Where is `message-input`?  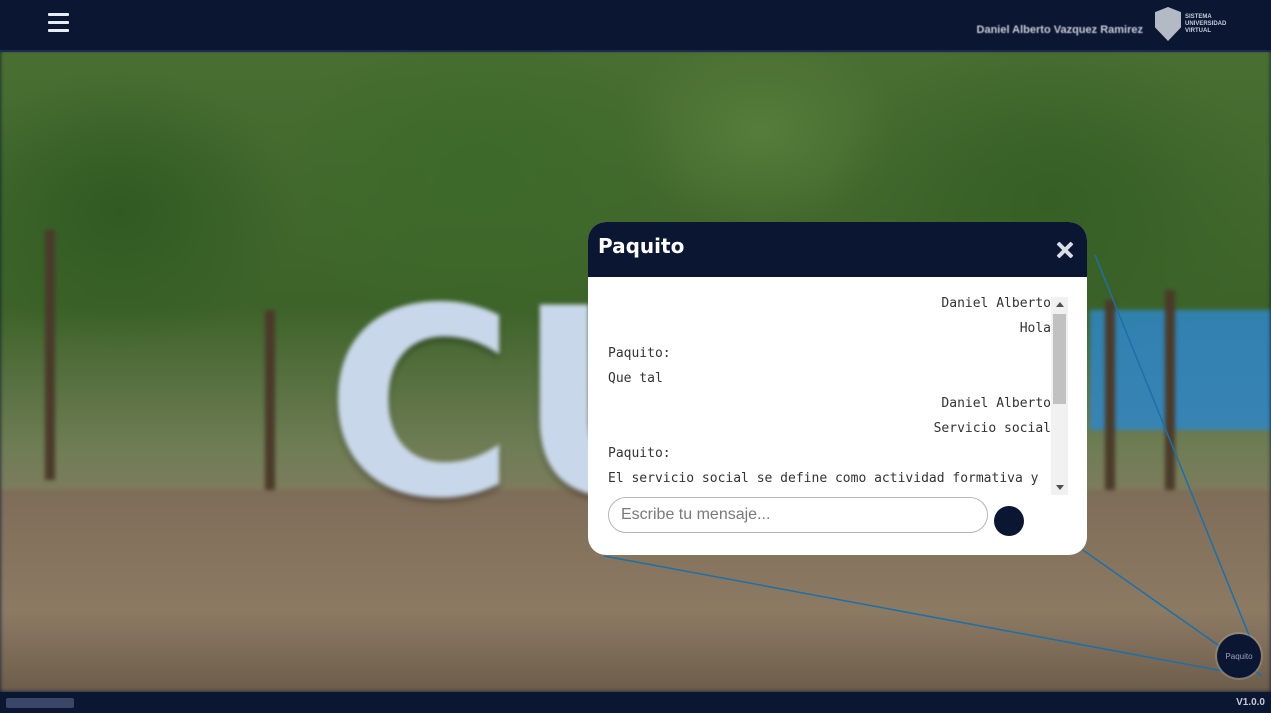
message-input is located at coordinates (798, 515).